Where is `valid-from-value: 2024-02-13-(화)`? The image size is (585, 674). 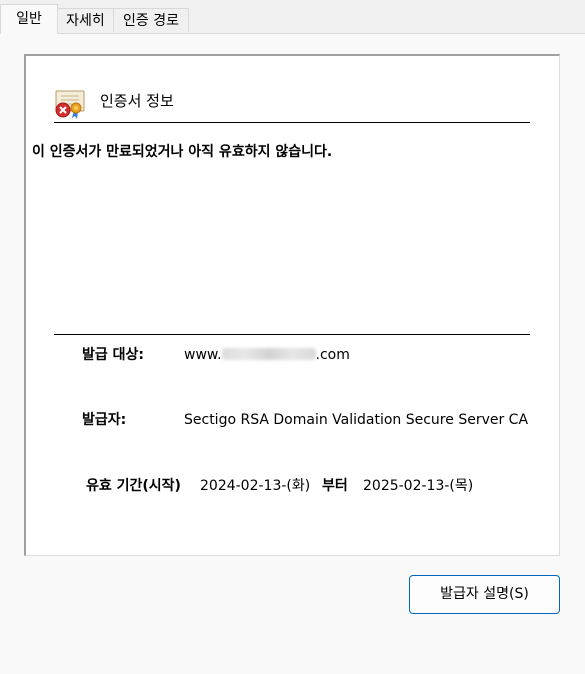
valid-from-value: 2024-02-13-(화) is located at coordinates (255, 486).